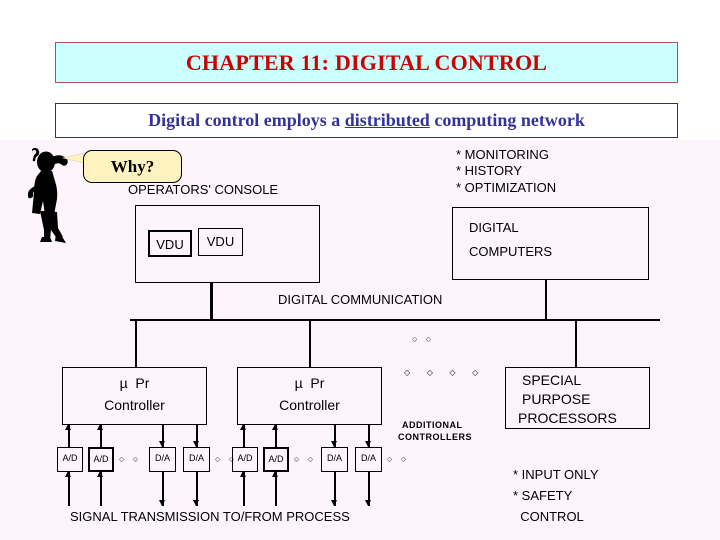 The width and height of the screenshot is (720, 540). I want to click on c2-da-box-2: D/A, so click(368, 459).